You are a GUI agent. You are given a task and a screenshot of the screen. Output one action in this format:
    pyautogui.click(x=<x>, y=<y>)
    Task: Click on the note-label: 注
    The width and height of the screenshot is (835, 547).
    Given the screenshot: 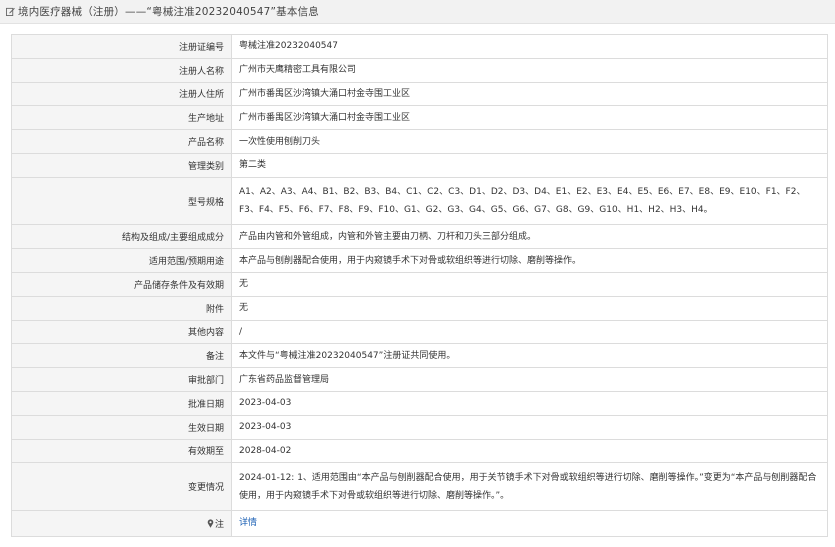 What is the action you would take?
    pyautogui.click(x=219, y=524)
    